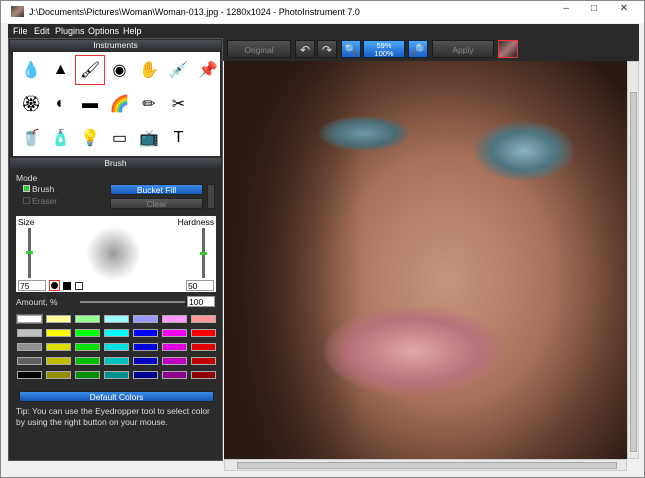  I want to click on vertical-scrollbar, so click(633, 260).